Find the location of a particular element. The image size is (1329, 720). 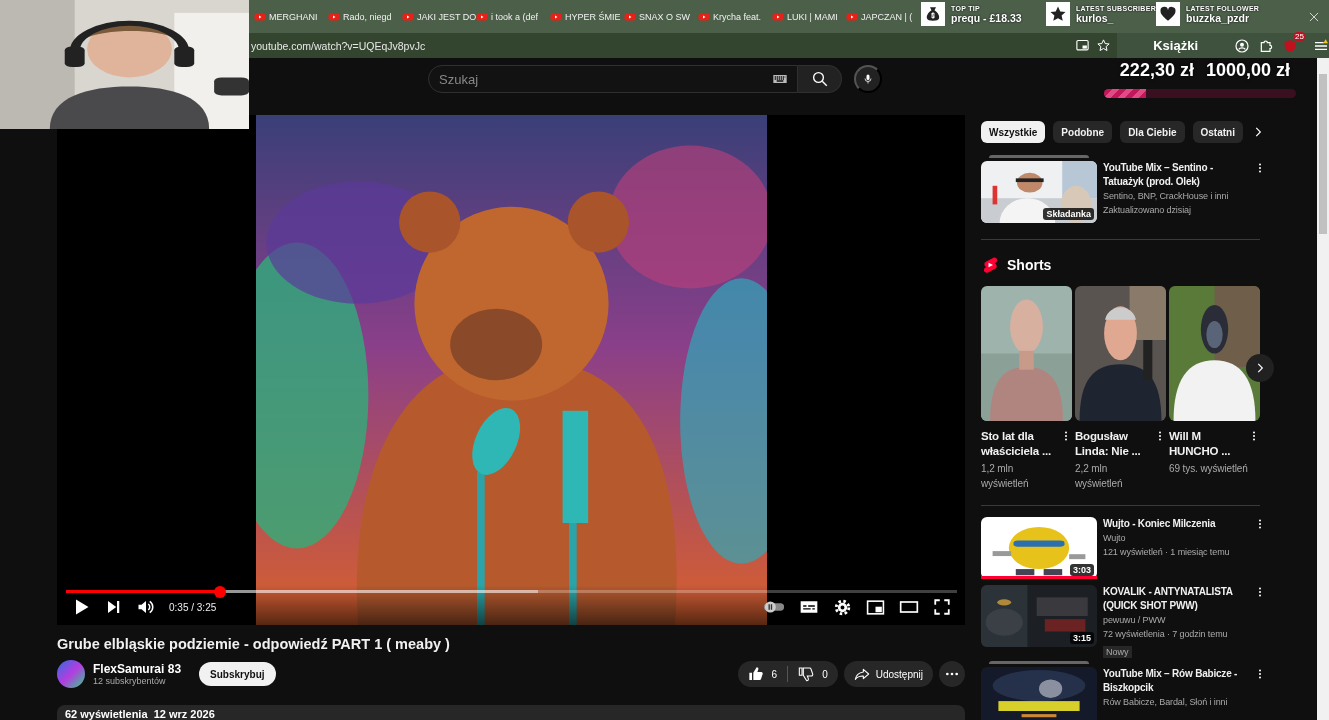

filter-chip: Ostatni is located at coordinates (1217, 132).